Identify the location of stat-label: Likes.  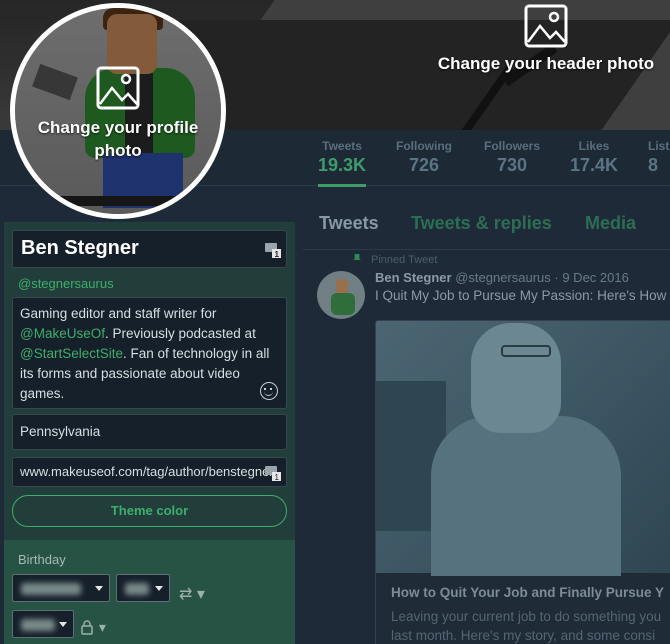
(594, 146).